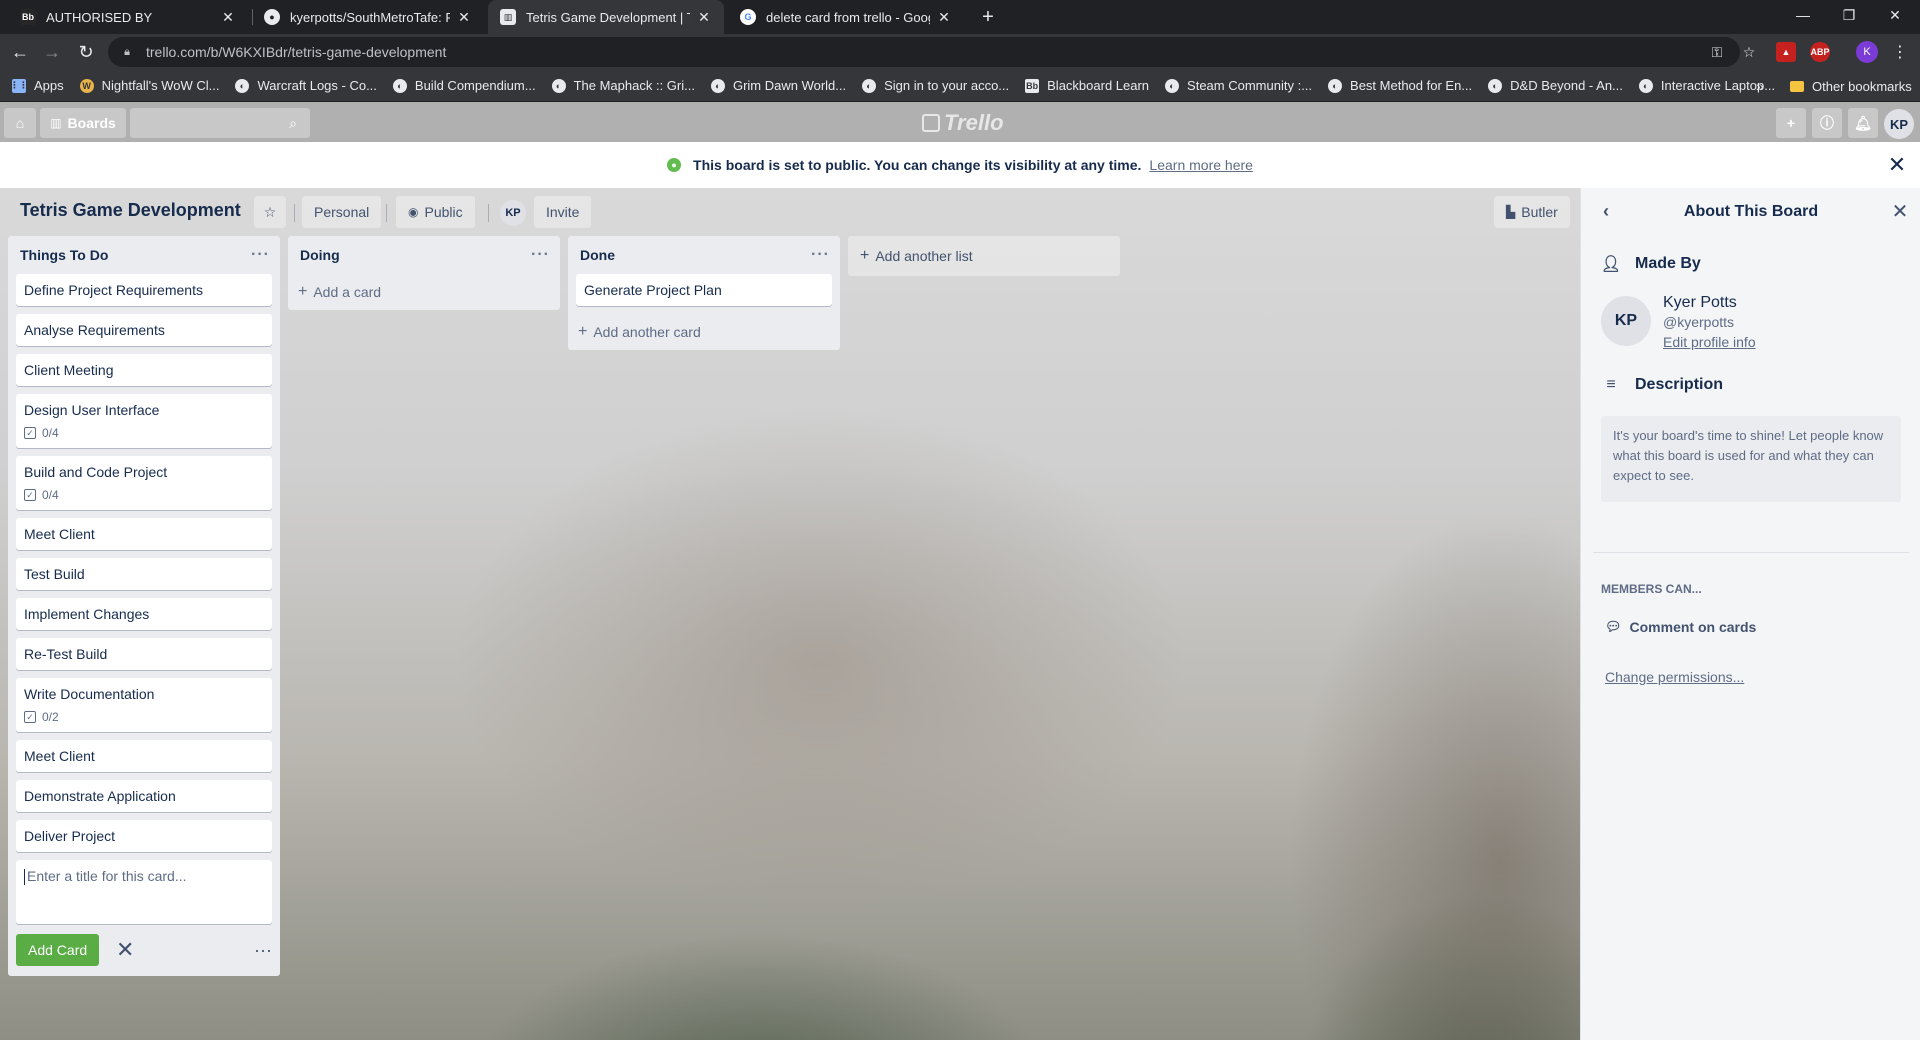  I want to click on search-icon: ⌕, so click(293, 122).